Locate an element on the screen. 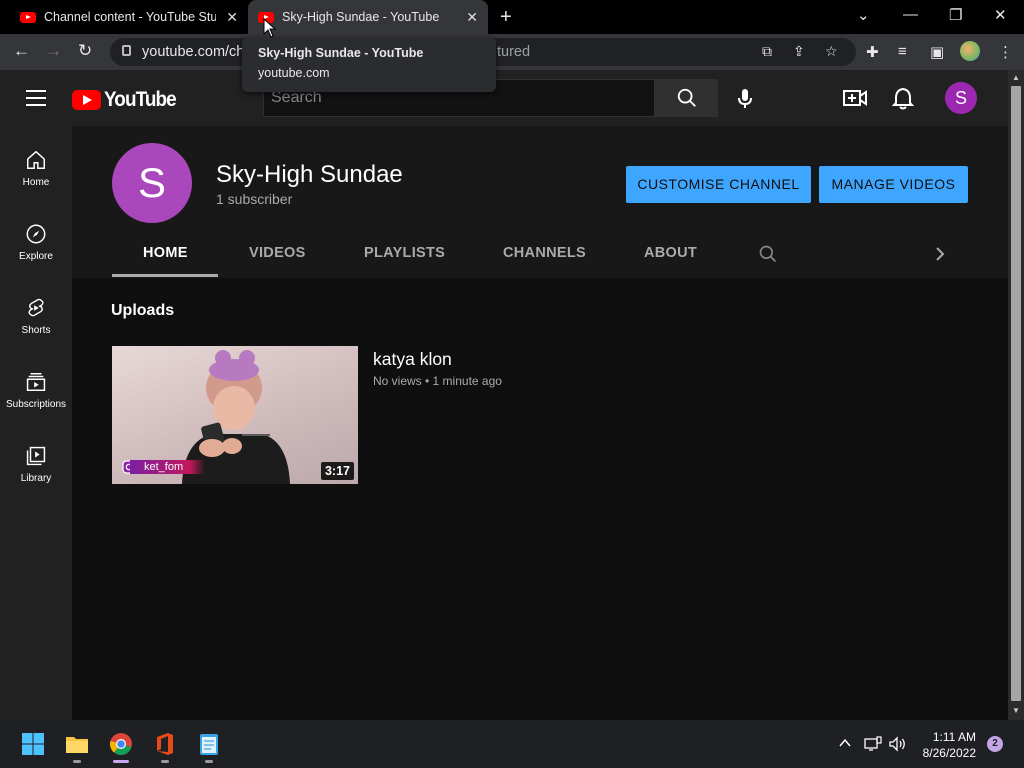 The image size is (1024, 768). office-icon is located at coordinates (165, 744).